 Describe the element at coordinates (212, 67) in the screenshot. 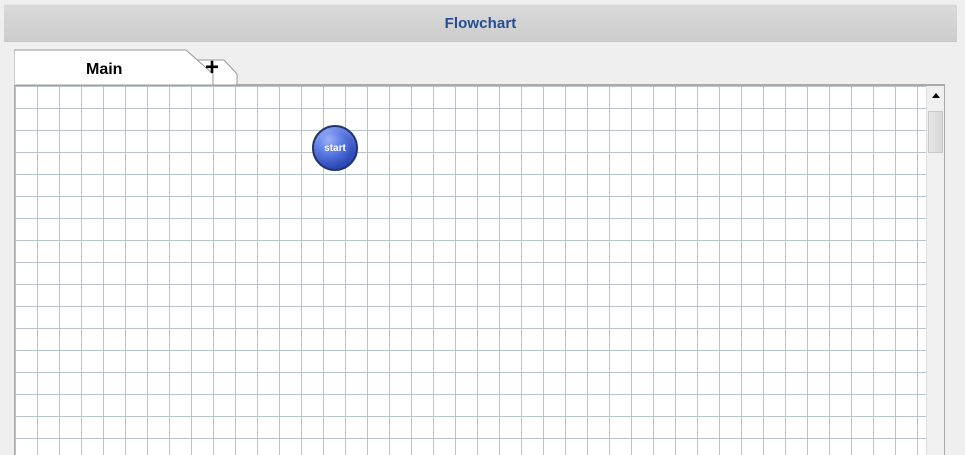

I see `tab-add-label: +` at that location.